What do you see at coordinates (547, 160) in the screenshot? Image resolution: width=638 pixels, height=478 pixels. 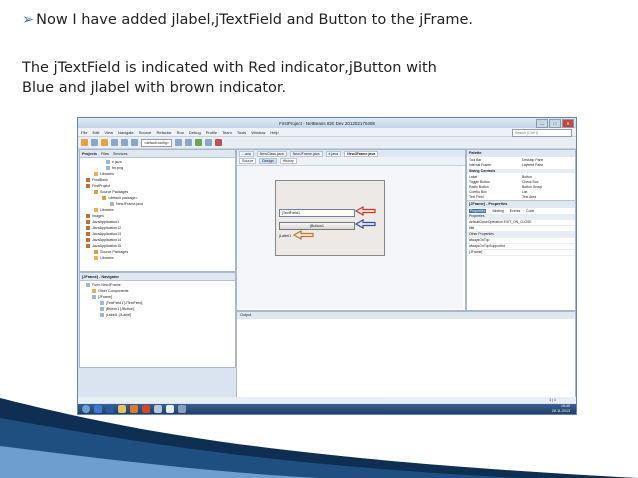 I see `palette-item: Desktop Pane` at bounding box center [547, 160].